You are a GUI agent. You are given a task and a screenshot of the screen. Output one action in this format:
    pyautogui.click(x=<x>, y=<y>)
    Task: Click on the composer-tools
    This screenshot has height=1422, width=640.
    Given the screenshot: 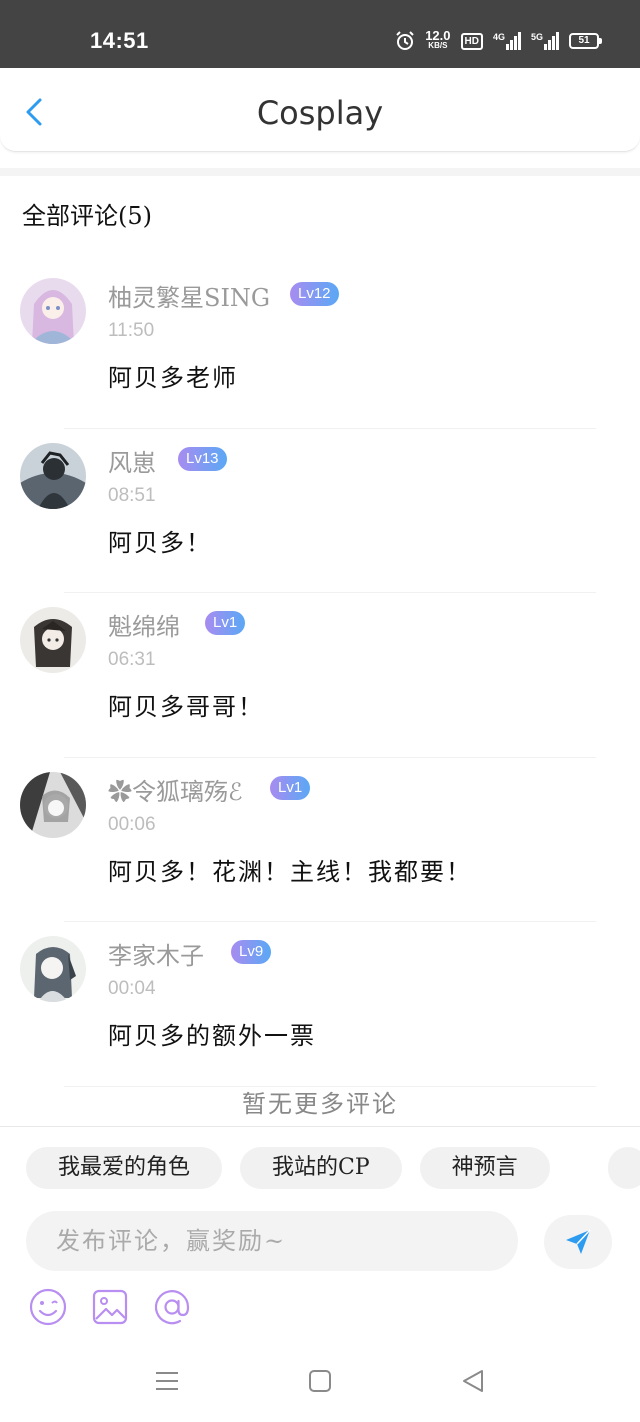 What is the action you would take?
    pyautogui.click(x=110, y=1307)
    